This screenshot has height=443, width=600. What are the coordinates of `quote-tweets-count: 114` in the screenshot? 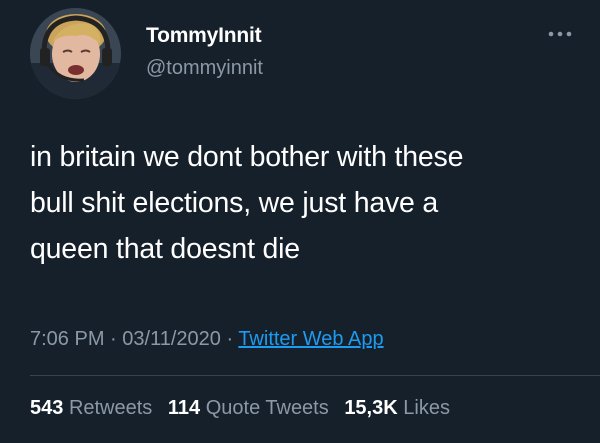 It's located at (184, 408).